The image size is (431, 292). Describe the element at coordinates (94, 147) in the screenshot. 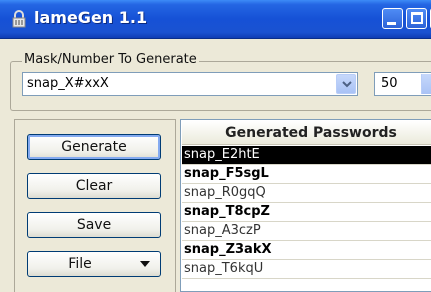

I see `generate-button: Generate` at that location.